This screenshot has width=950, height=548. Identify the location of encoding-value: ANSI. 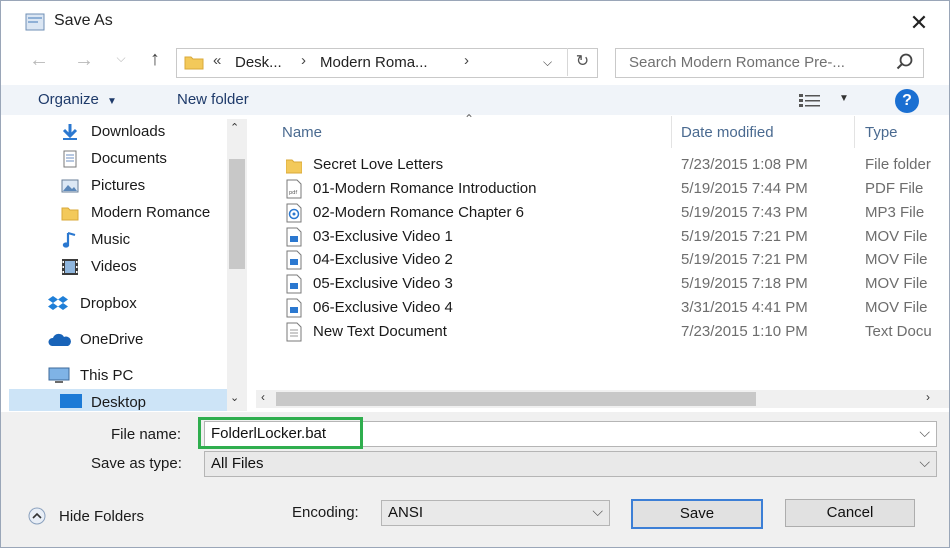
(406, 512).